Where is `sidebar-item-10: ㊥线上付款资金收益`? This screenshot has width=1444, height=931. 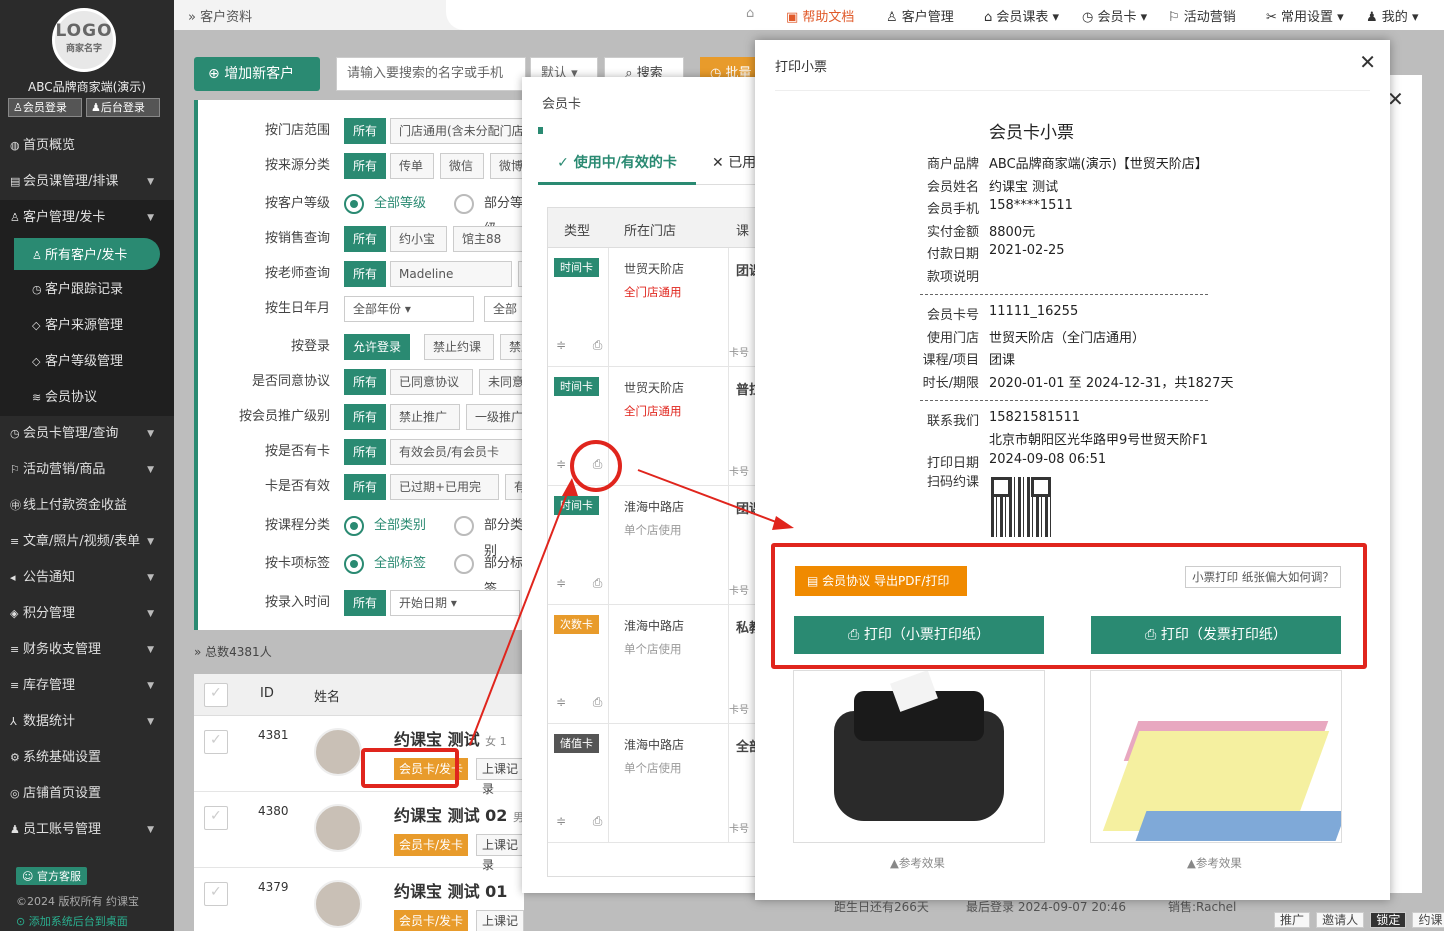
sidebar-item-10: ㊥线上付款资金收益 is located at coordinates (87, 506).